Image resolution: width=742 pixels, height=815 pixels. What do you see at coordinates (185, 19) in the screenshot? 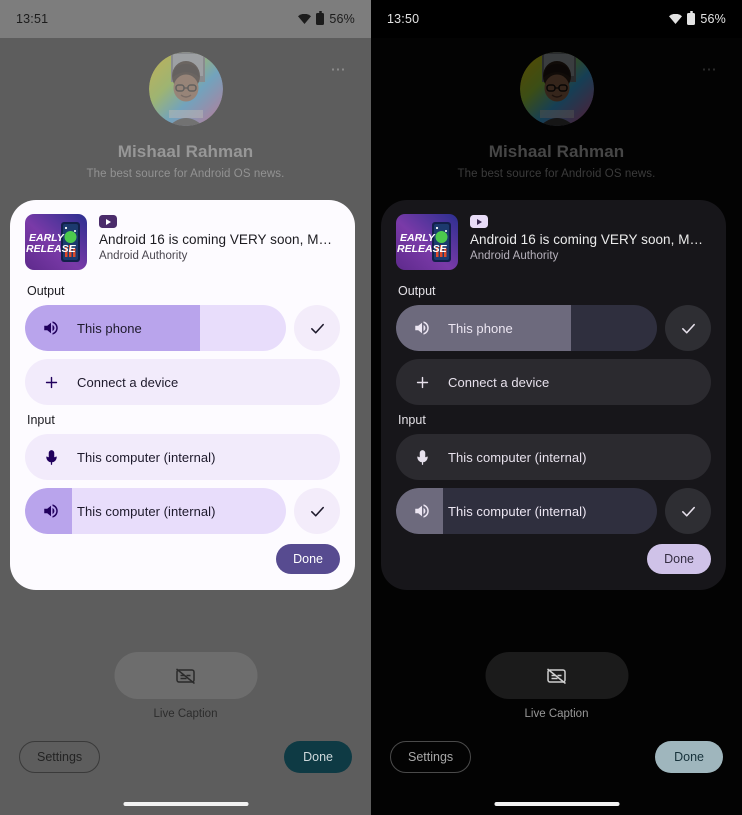
I see `status-bar: 13:51 56%` at bounding box center [185, 19].